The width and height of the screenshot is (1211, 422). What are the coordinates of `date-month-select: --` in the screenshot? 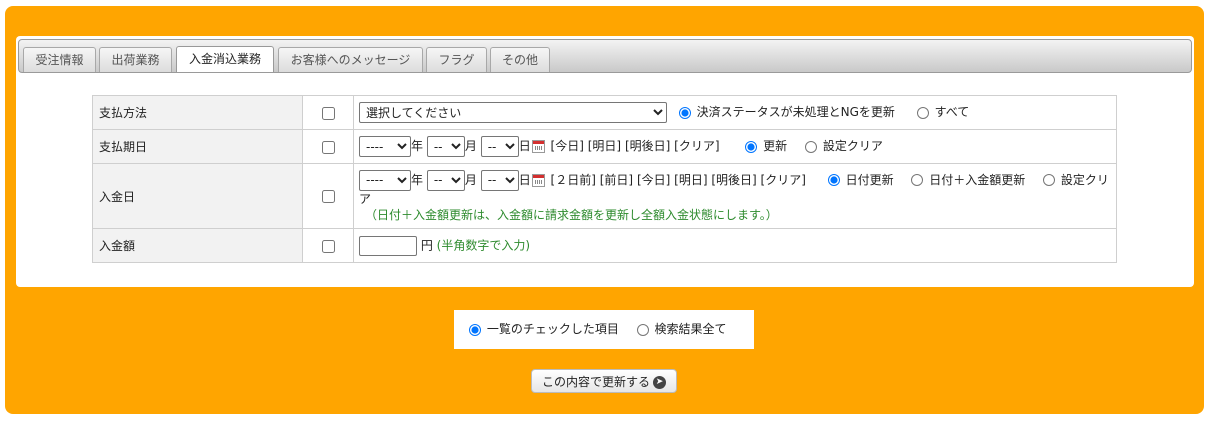 It's located at (445, 180).